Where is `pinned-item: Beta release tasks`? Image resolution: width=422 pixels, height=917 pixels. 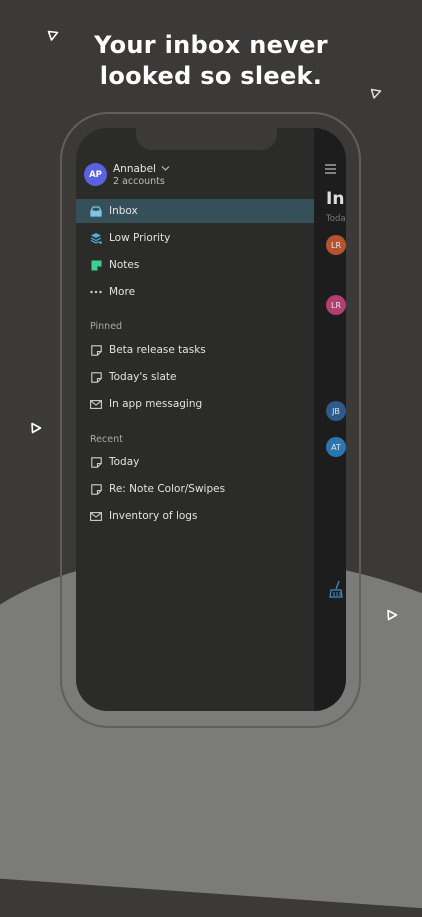
pinned-item: Beta release tasks is located at coordinates (195, 350).